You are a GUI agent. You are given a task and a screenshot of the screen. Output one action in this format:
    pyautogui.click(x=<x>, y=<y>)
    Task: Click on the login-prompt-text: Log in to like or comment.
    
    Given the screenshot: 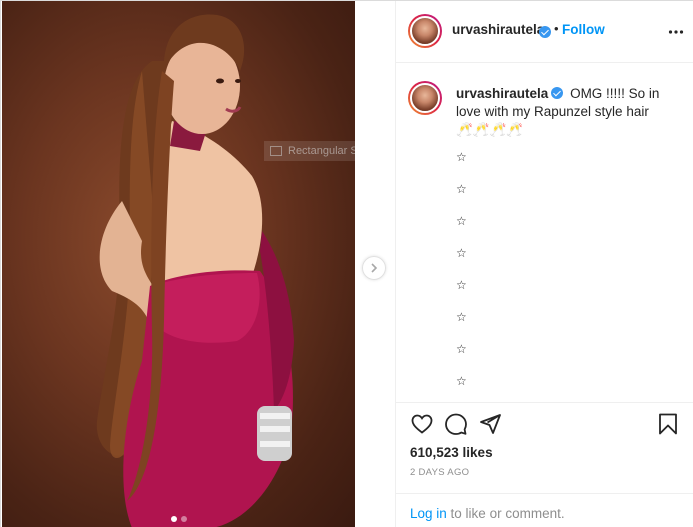 What is the action you would take?
    pyautogui.click(x=487, y=513)
    